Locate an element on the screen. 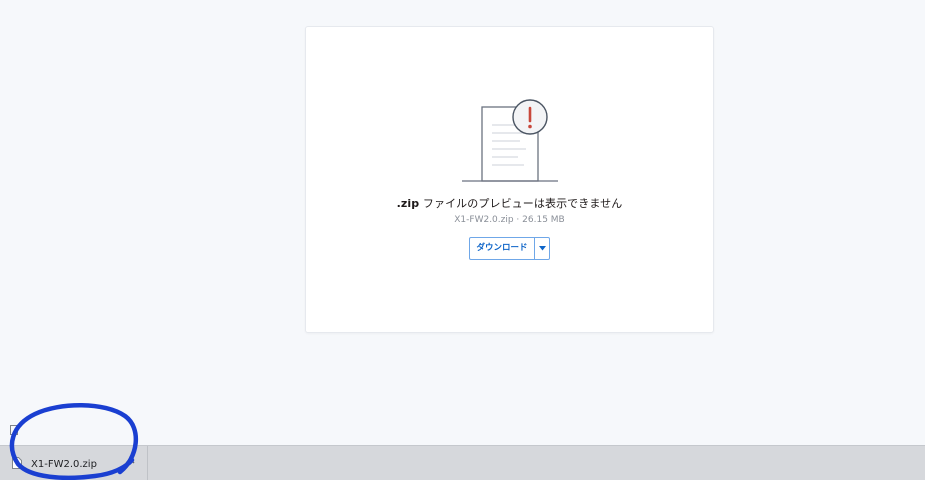 The width and height of the screenshot is (925, 480). download-button: ダウンロード is located at coordinates (502, 248).